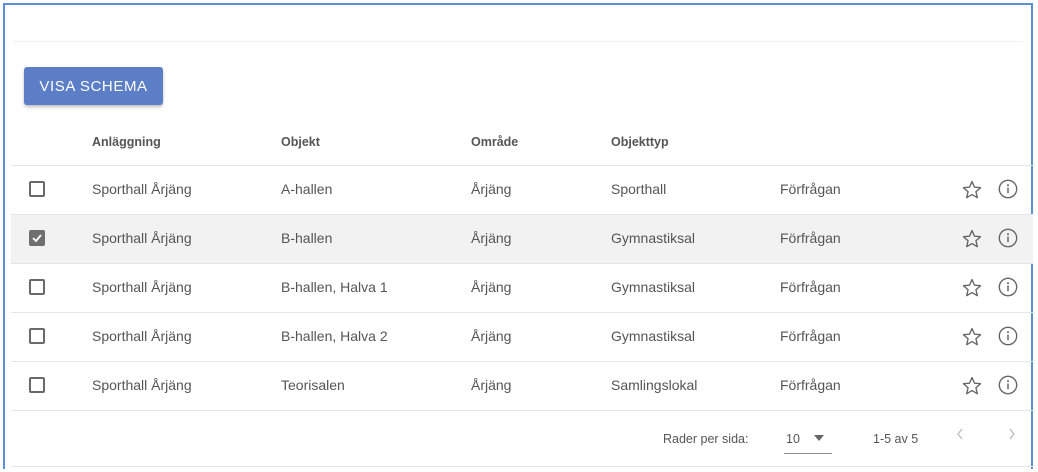 The height and width of the screenshot is (472, 1038). I want to click on cell-object: Teorisalen, so click(313, 385).